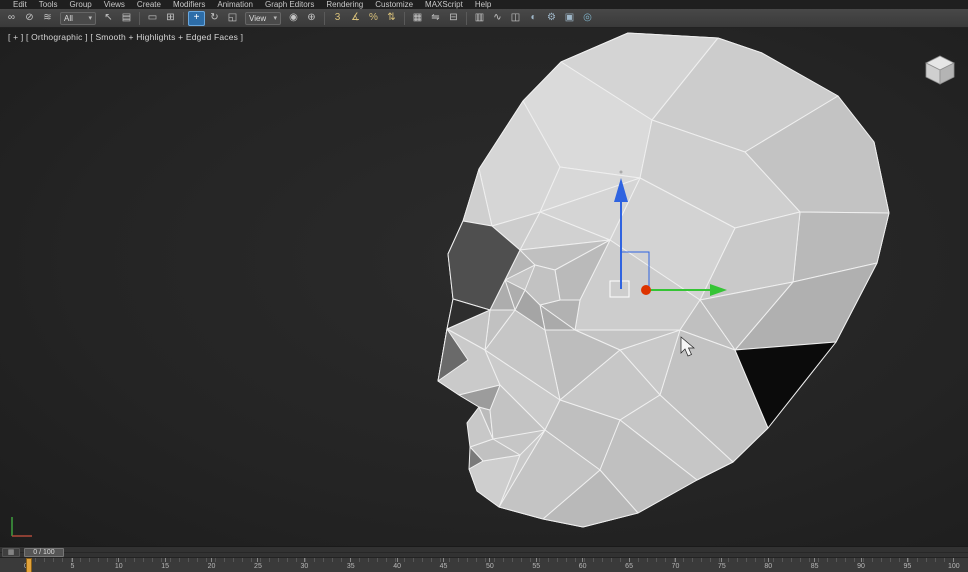 This screenshot has height=572, width=968. I want to click on align-icon: ⊟, so click(453, 18).